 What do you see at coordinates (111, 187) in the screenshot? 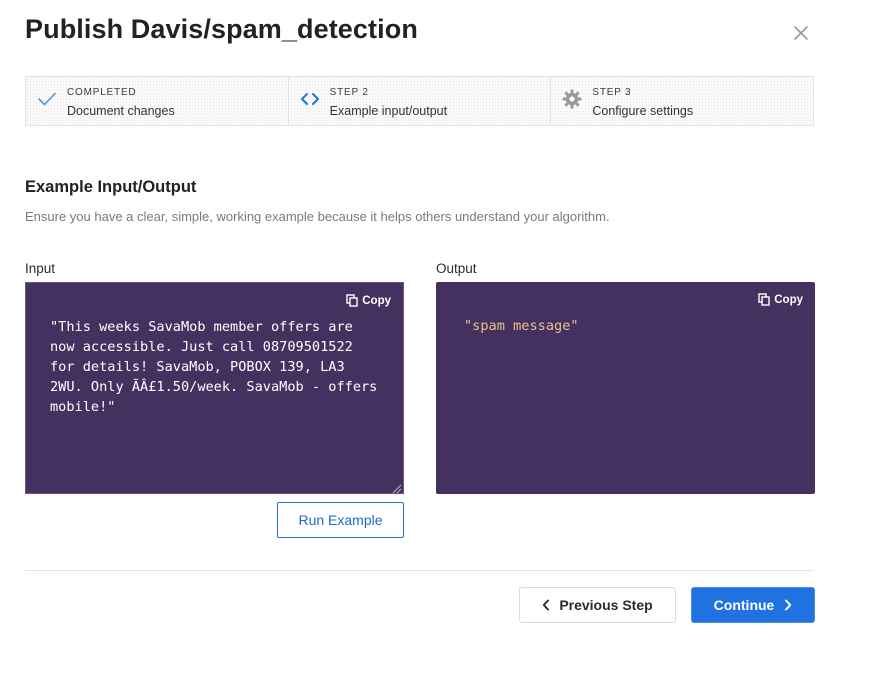
I see `section-title: Example Input/Output` at bounding box center [111, 187].